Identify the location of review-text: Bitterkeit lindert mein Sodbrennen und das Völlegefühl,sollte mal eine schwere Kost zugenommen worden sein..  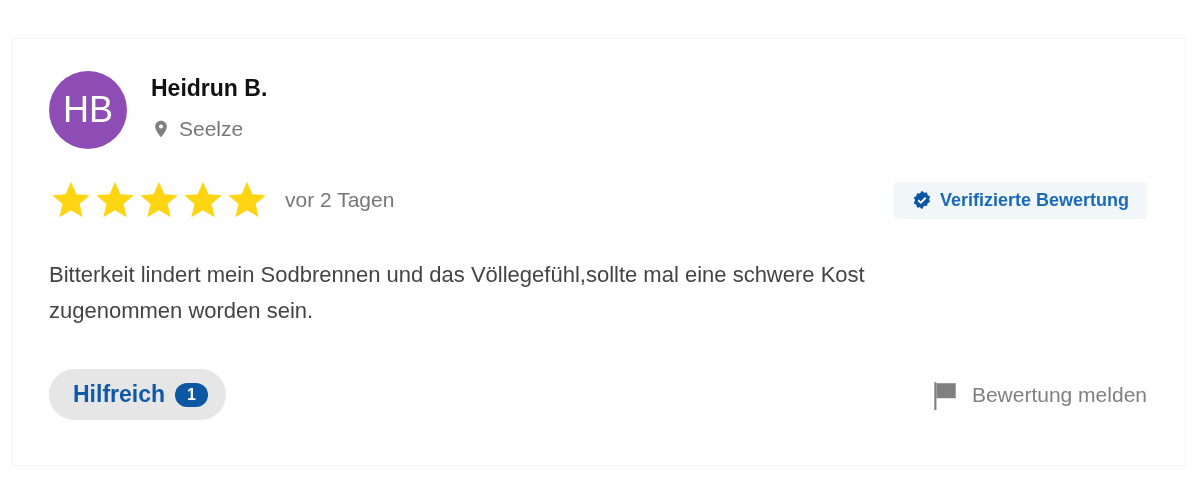
(457, 293).